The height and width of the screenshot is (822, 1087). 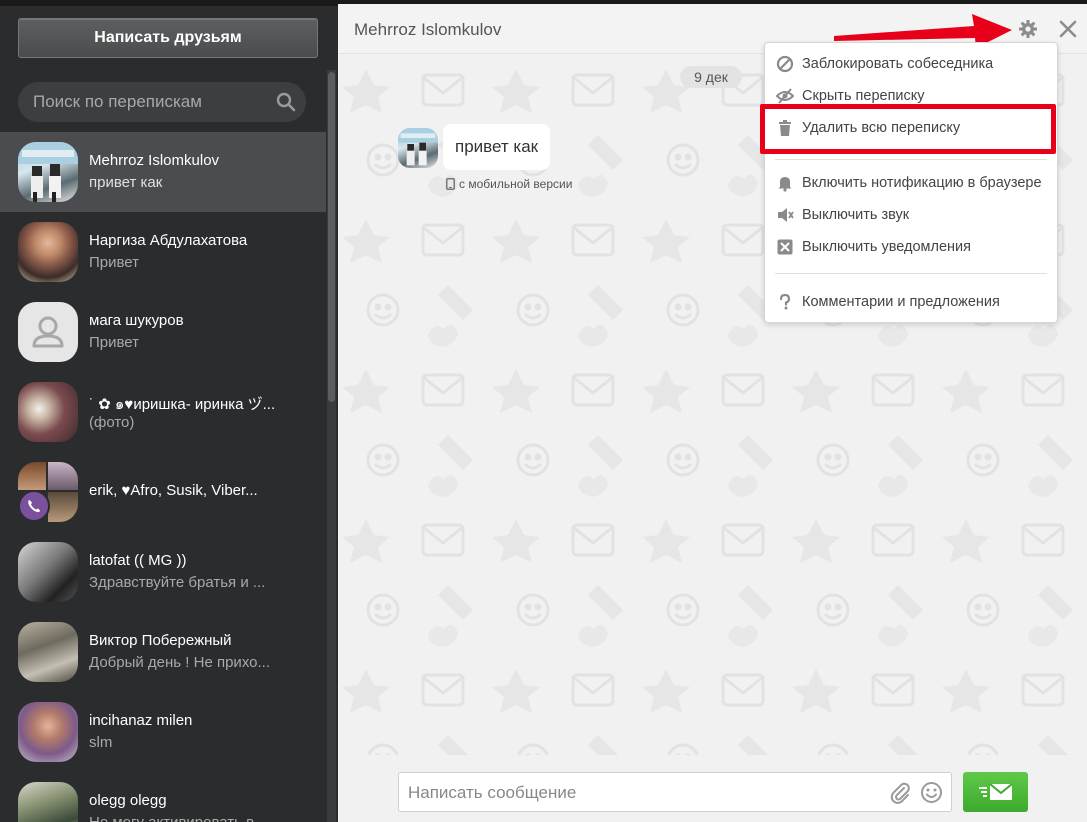 What do you see at coordinates (117, 101) in the screenshot?
I see `search-placeholder: Поиск по перепискам` at bounding box center [117, 101].